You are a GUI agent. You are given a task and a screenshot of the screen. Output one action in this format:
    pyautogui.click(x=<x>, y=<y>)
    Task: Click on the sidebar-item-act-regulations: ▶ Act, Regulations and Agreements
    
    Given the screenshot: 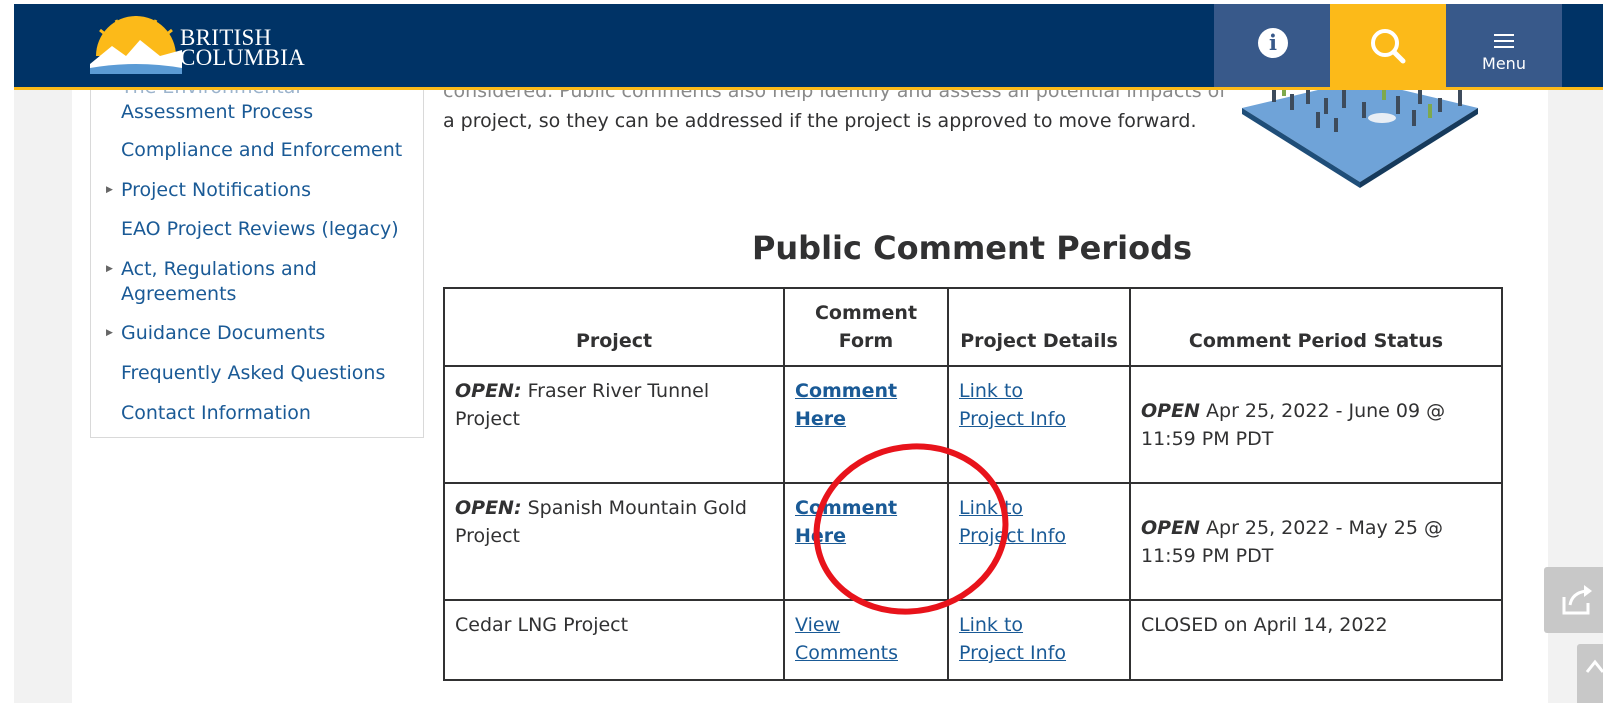 What is the action you would take?
    pyautogui.click(x=211, y=282)
    